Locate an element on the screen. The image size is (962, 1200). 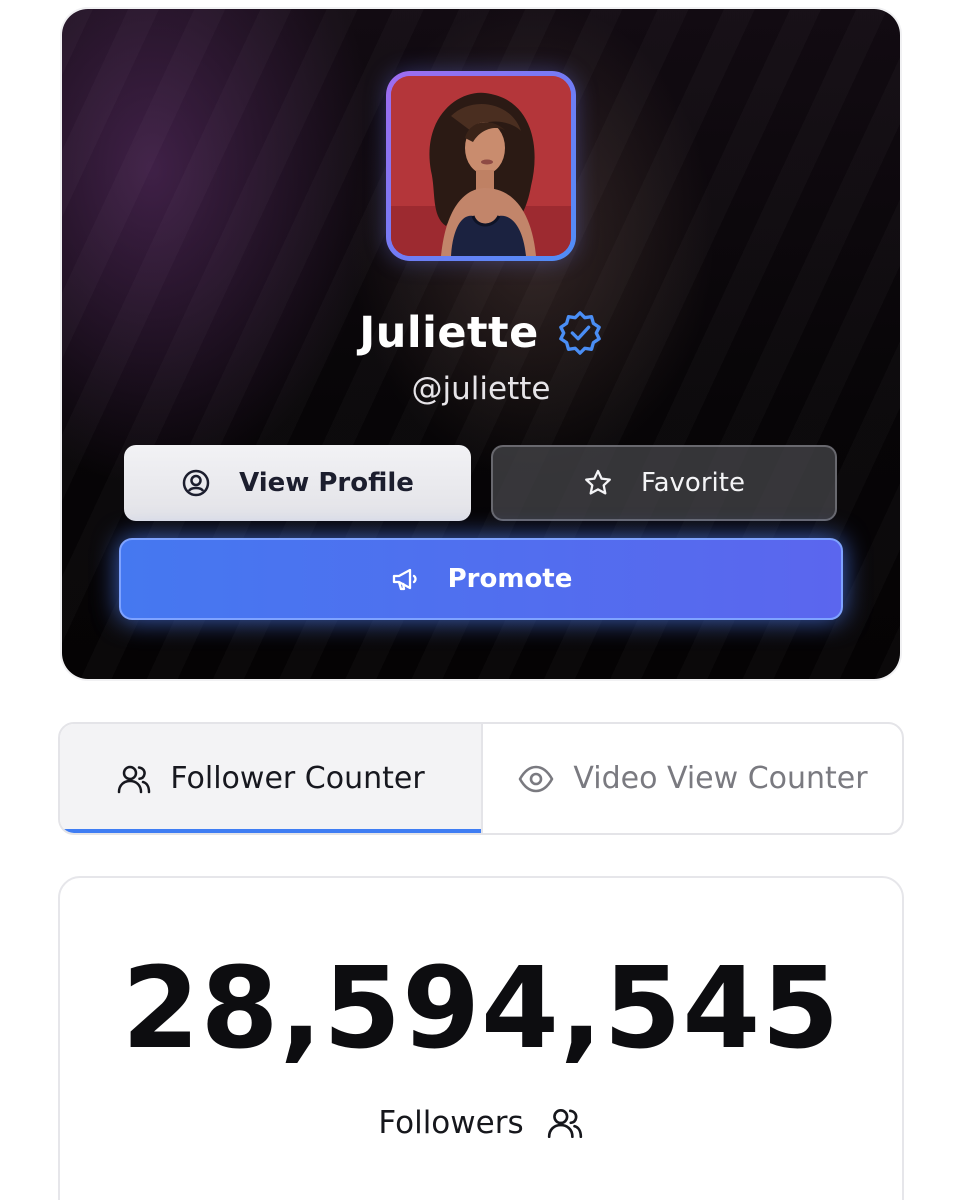
profile-photo is located at coordinates (481, 166).